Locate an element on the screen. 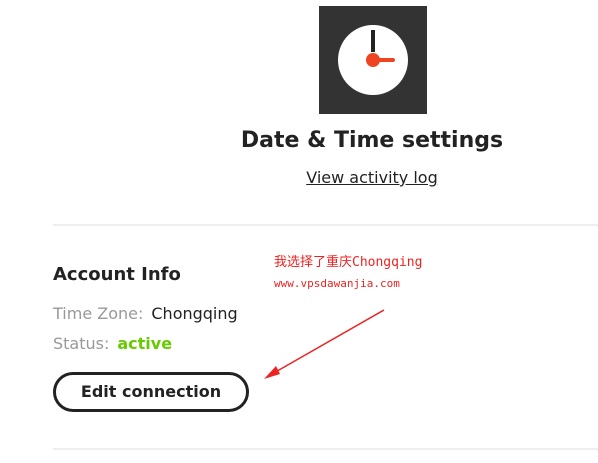  status-label: Status: is located at coordinates (81, 343).